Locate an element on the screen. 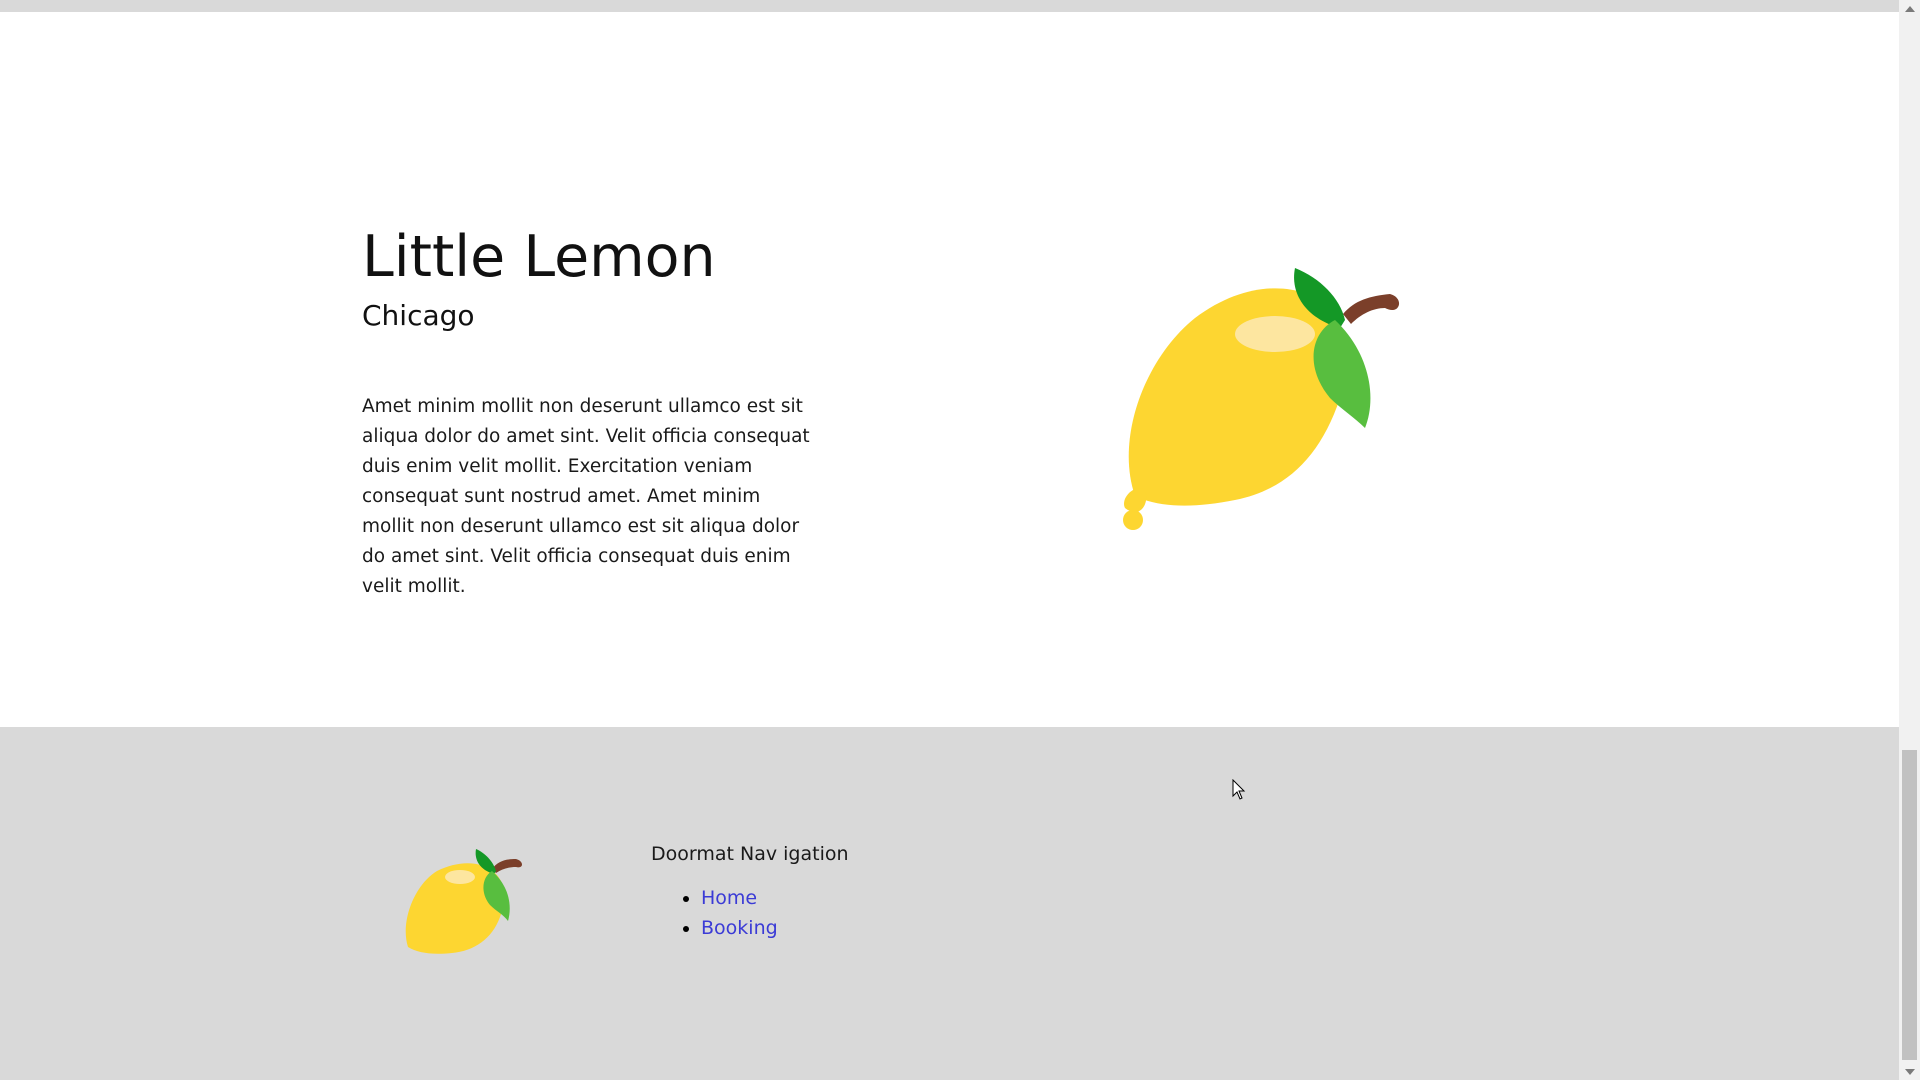  nav-link-home: Home is located at coordinates (729, 898).